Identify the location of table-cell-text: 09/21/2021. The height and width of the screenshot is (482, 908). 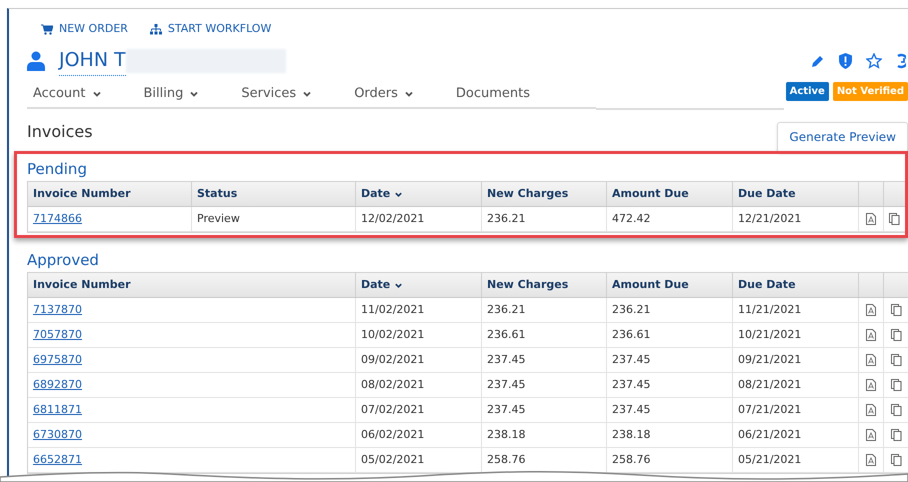
(770, 360).